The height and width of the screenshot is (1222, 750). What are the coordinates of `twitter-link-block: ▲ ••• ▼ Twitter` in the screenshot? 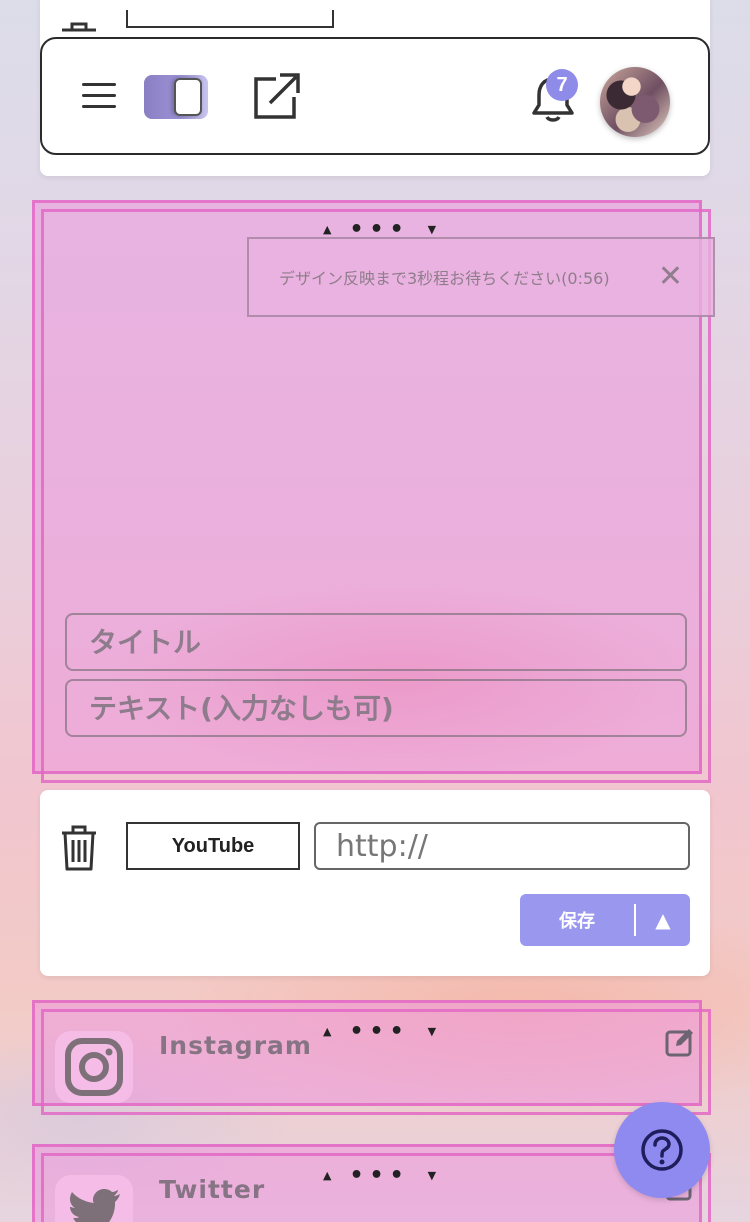 It's located at (371, 1183).